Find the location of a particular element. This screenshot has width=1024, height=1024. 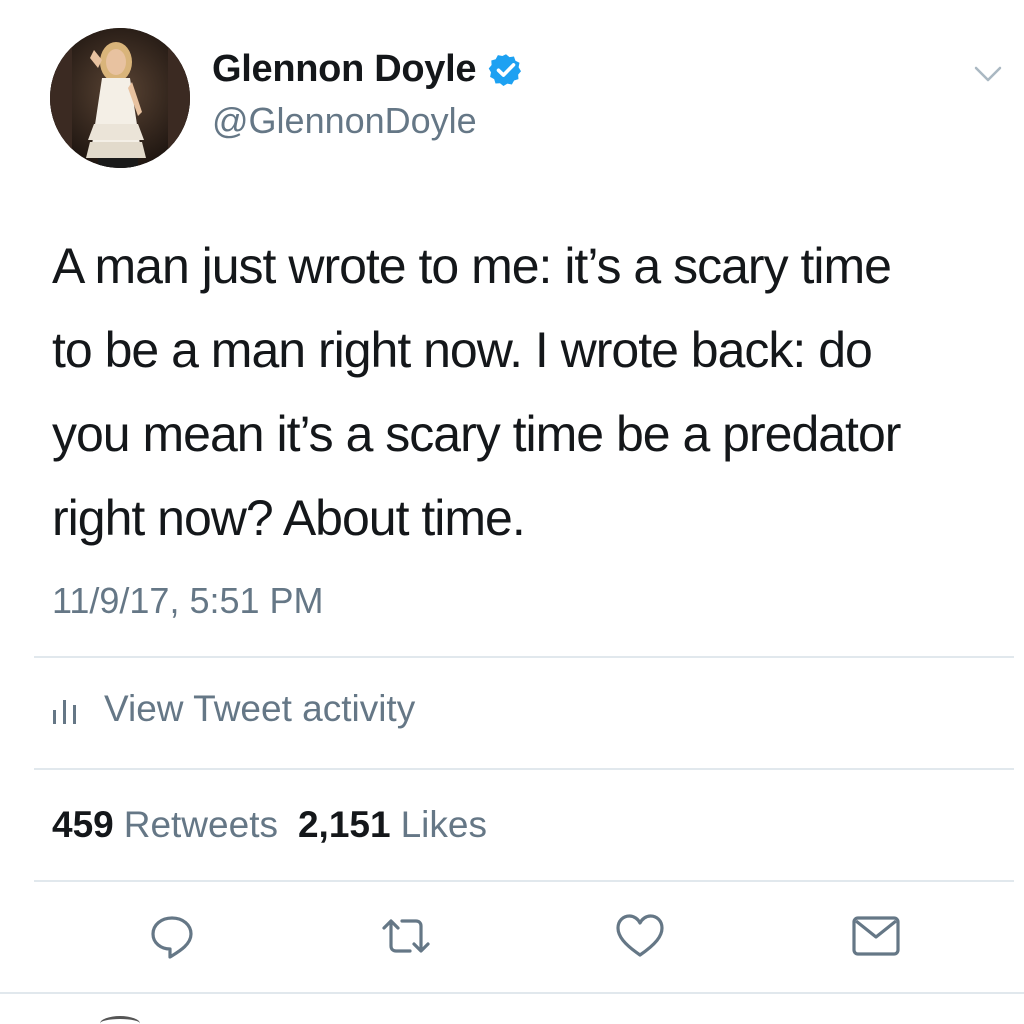

retweet-icon is located at coordinates (406, 936).